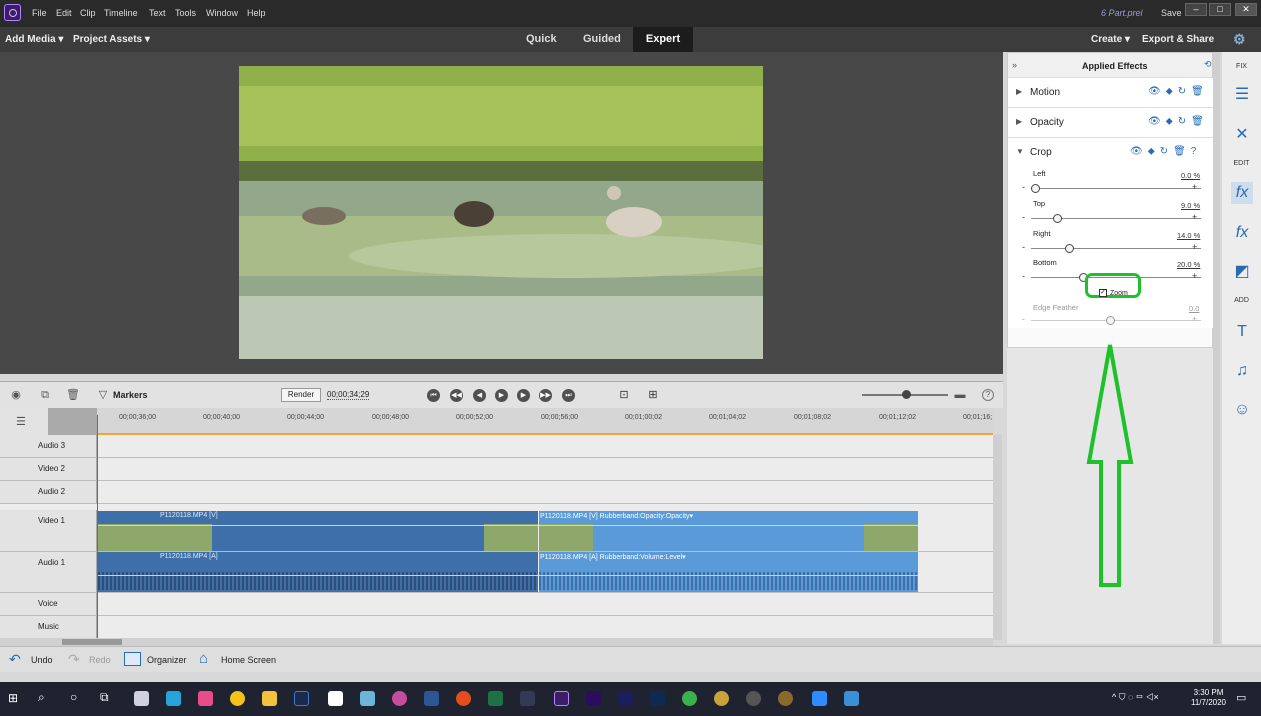 The width and height of the screenshot is (1261, 716). I want to click on word-icon, so click(431, 698).